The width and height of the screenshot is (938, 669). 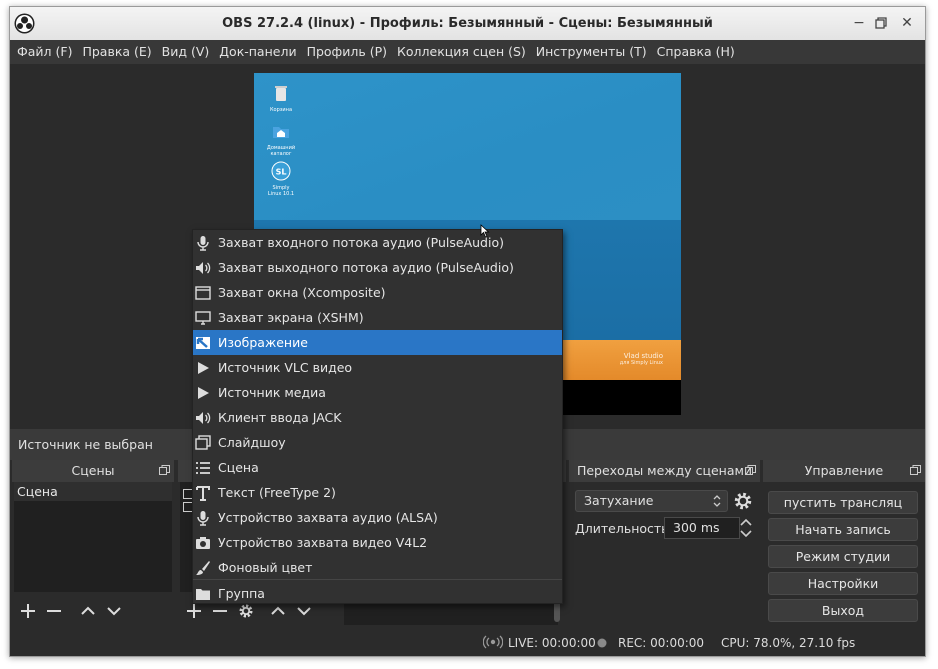 I want to click on duration-spinbox: 300 ms, so click(x=702, y=528).